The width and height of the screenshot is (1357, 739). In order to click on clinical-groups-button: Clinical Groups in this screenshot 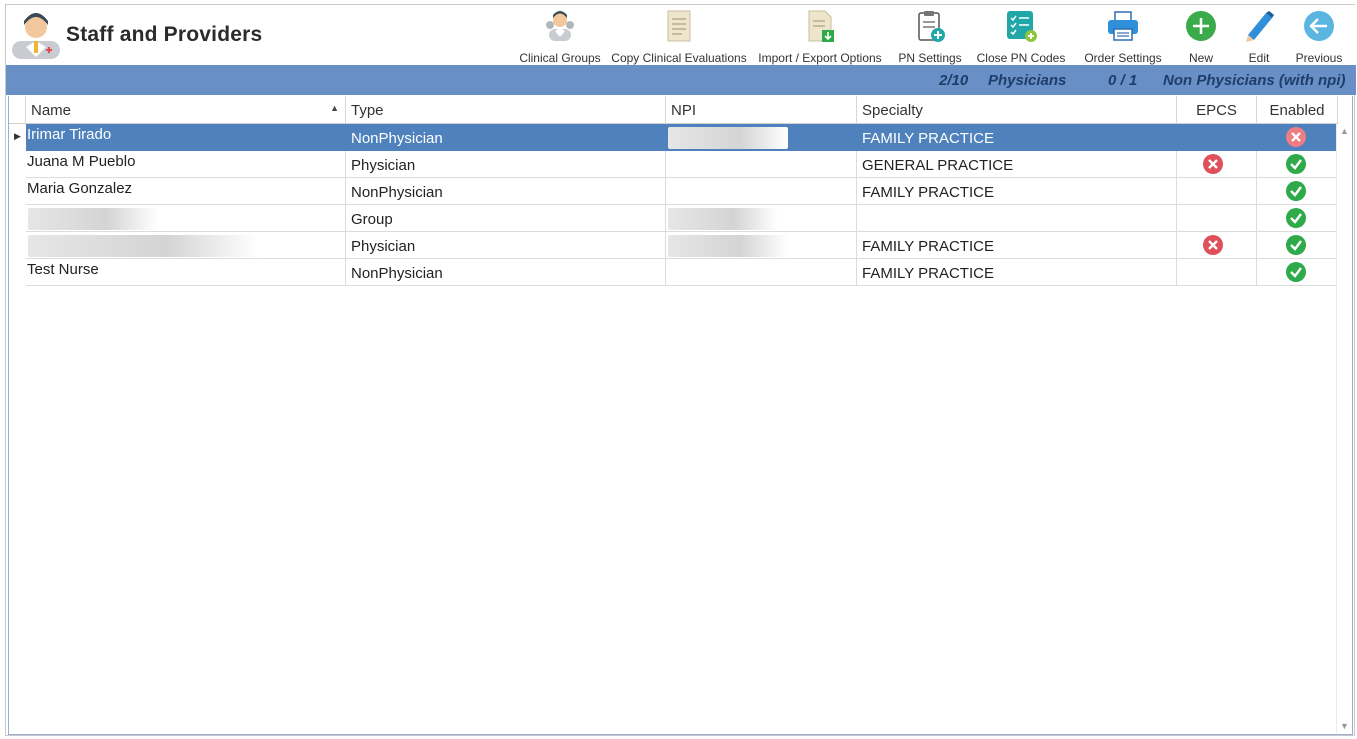, I will do `click(560, 37)`.